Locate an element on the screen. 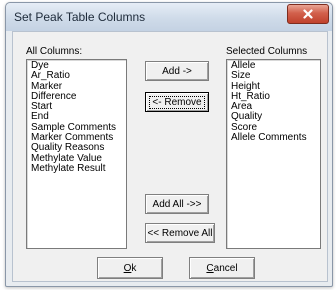 Image resolution: width=336 pixels, height=290 pixels. add-all-button: Add All ->> is located at coordinates (177, 204).